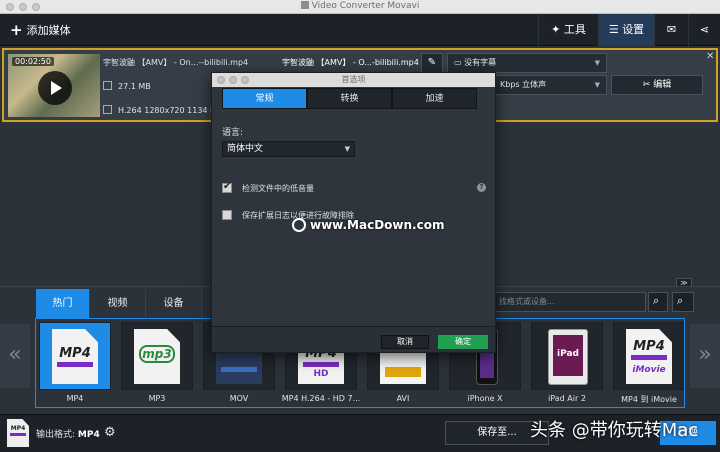 This screenshot has width=720, height=452. I want to click on language-select: 简体中文 ▼, so click(288, 149).